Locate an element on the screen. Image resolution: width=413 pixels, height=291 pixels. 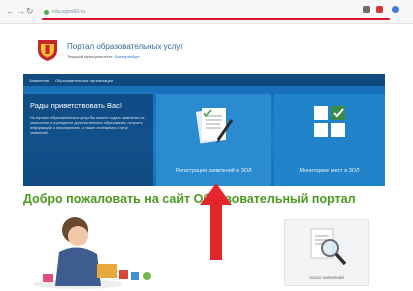
coat-of-arms-icon is located at coordinates (47, 49).